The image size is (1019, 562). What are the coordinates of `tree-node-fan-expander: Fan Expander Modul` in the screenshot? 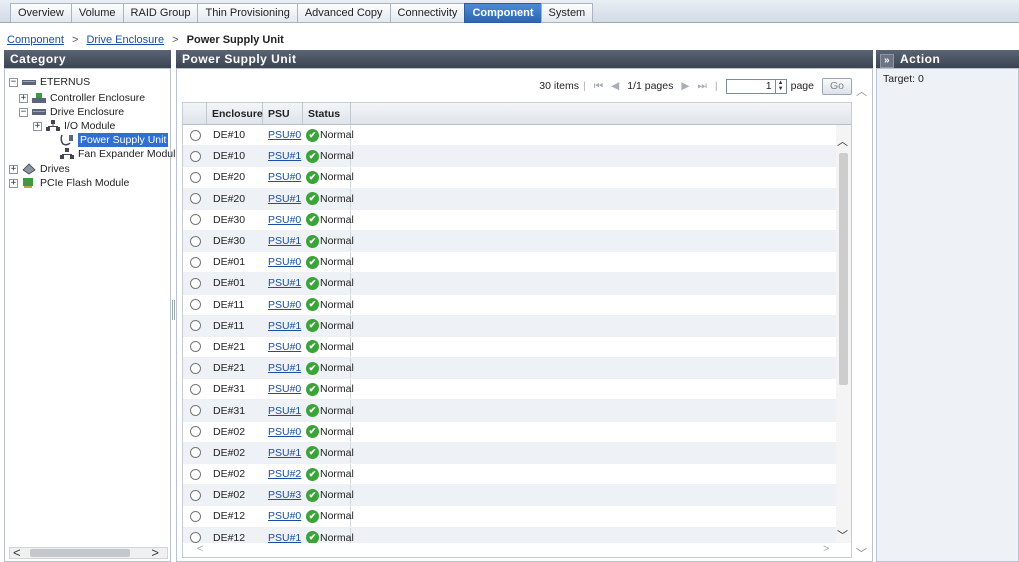 It's located at (117, 154).